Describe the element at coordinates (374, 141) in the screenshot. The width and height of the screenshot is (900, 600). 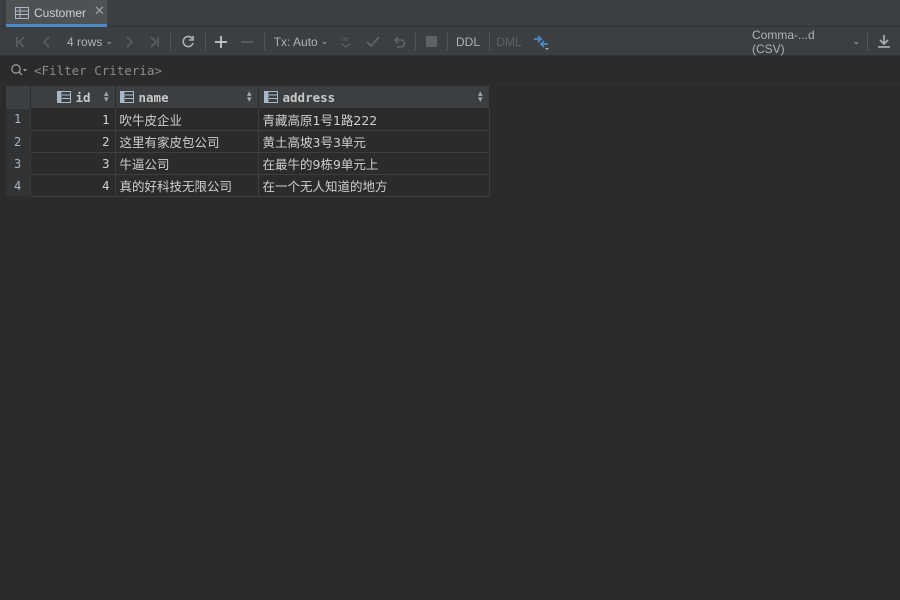
I see `cell-address: 黄土高坡3号3单元` at that location.